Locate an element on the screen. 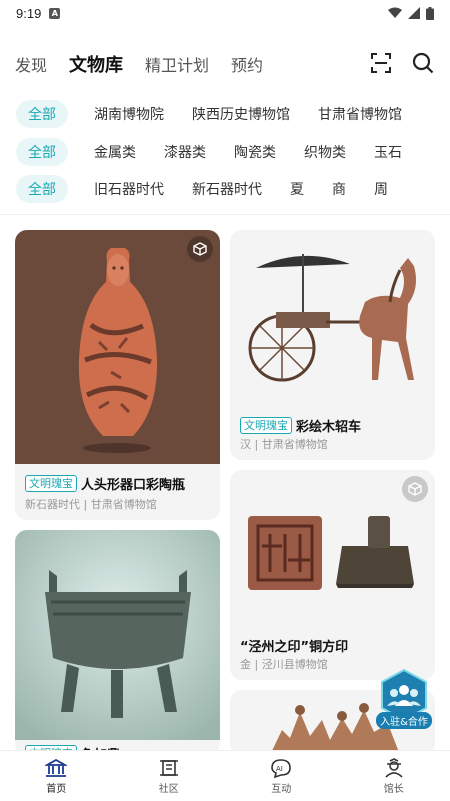  category-chip: 漆器类 is located at coordinates (185, 152).